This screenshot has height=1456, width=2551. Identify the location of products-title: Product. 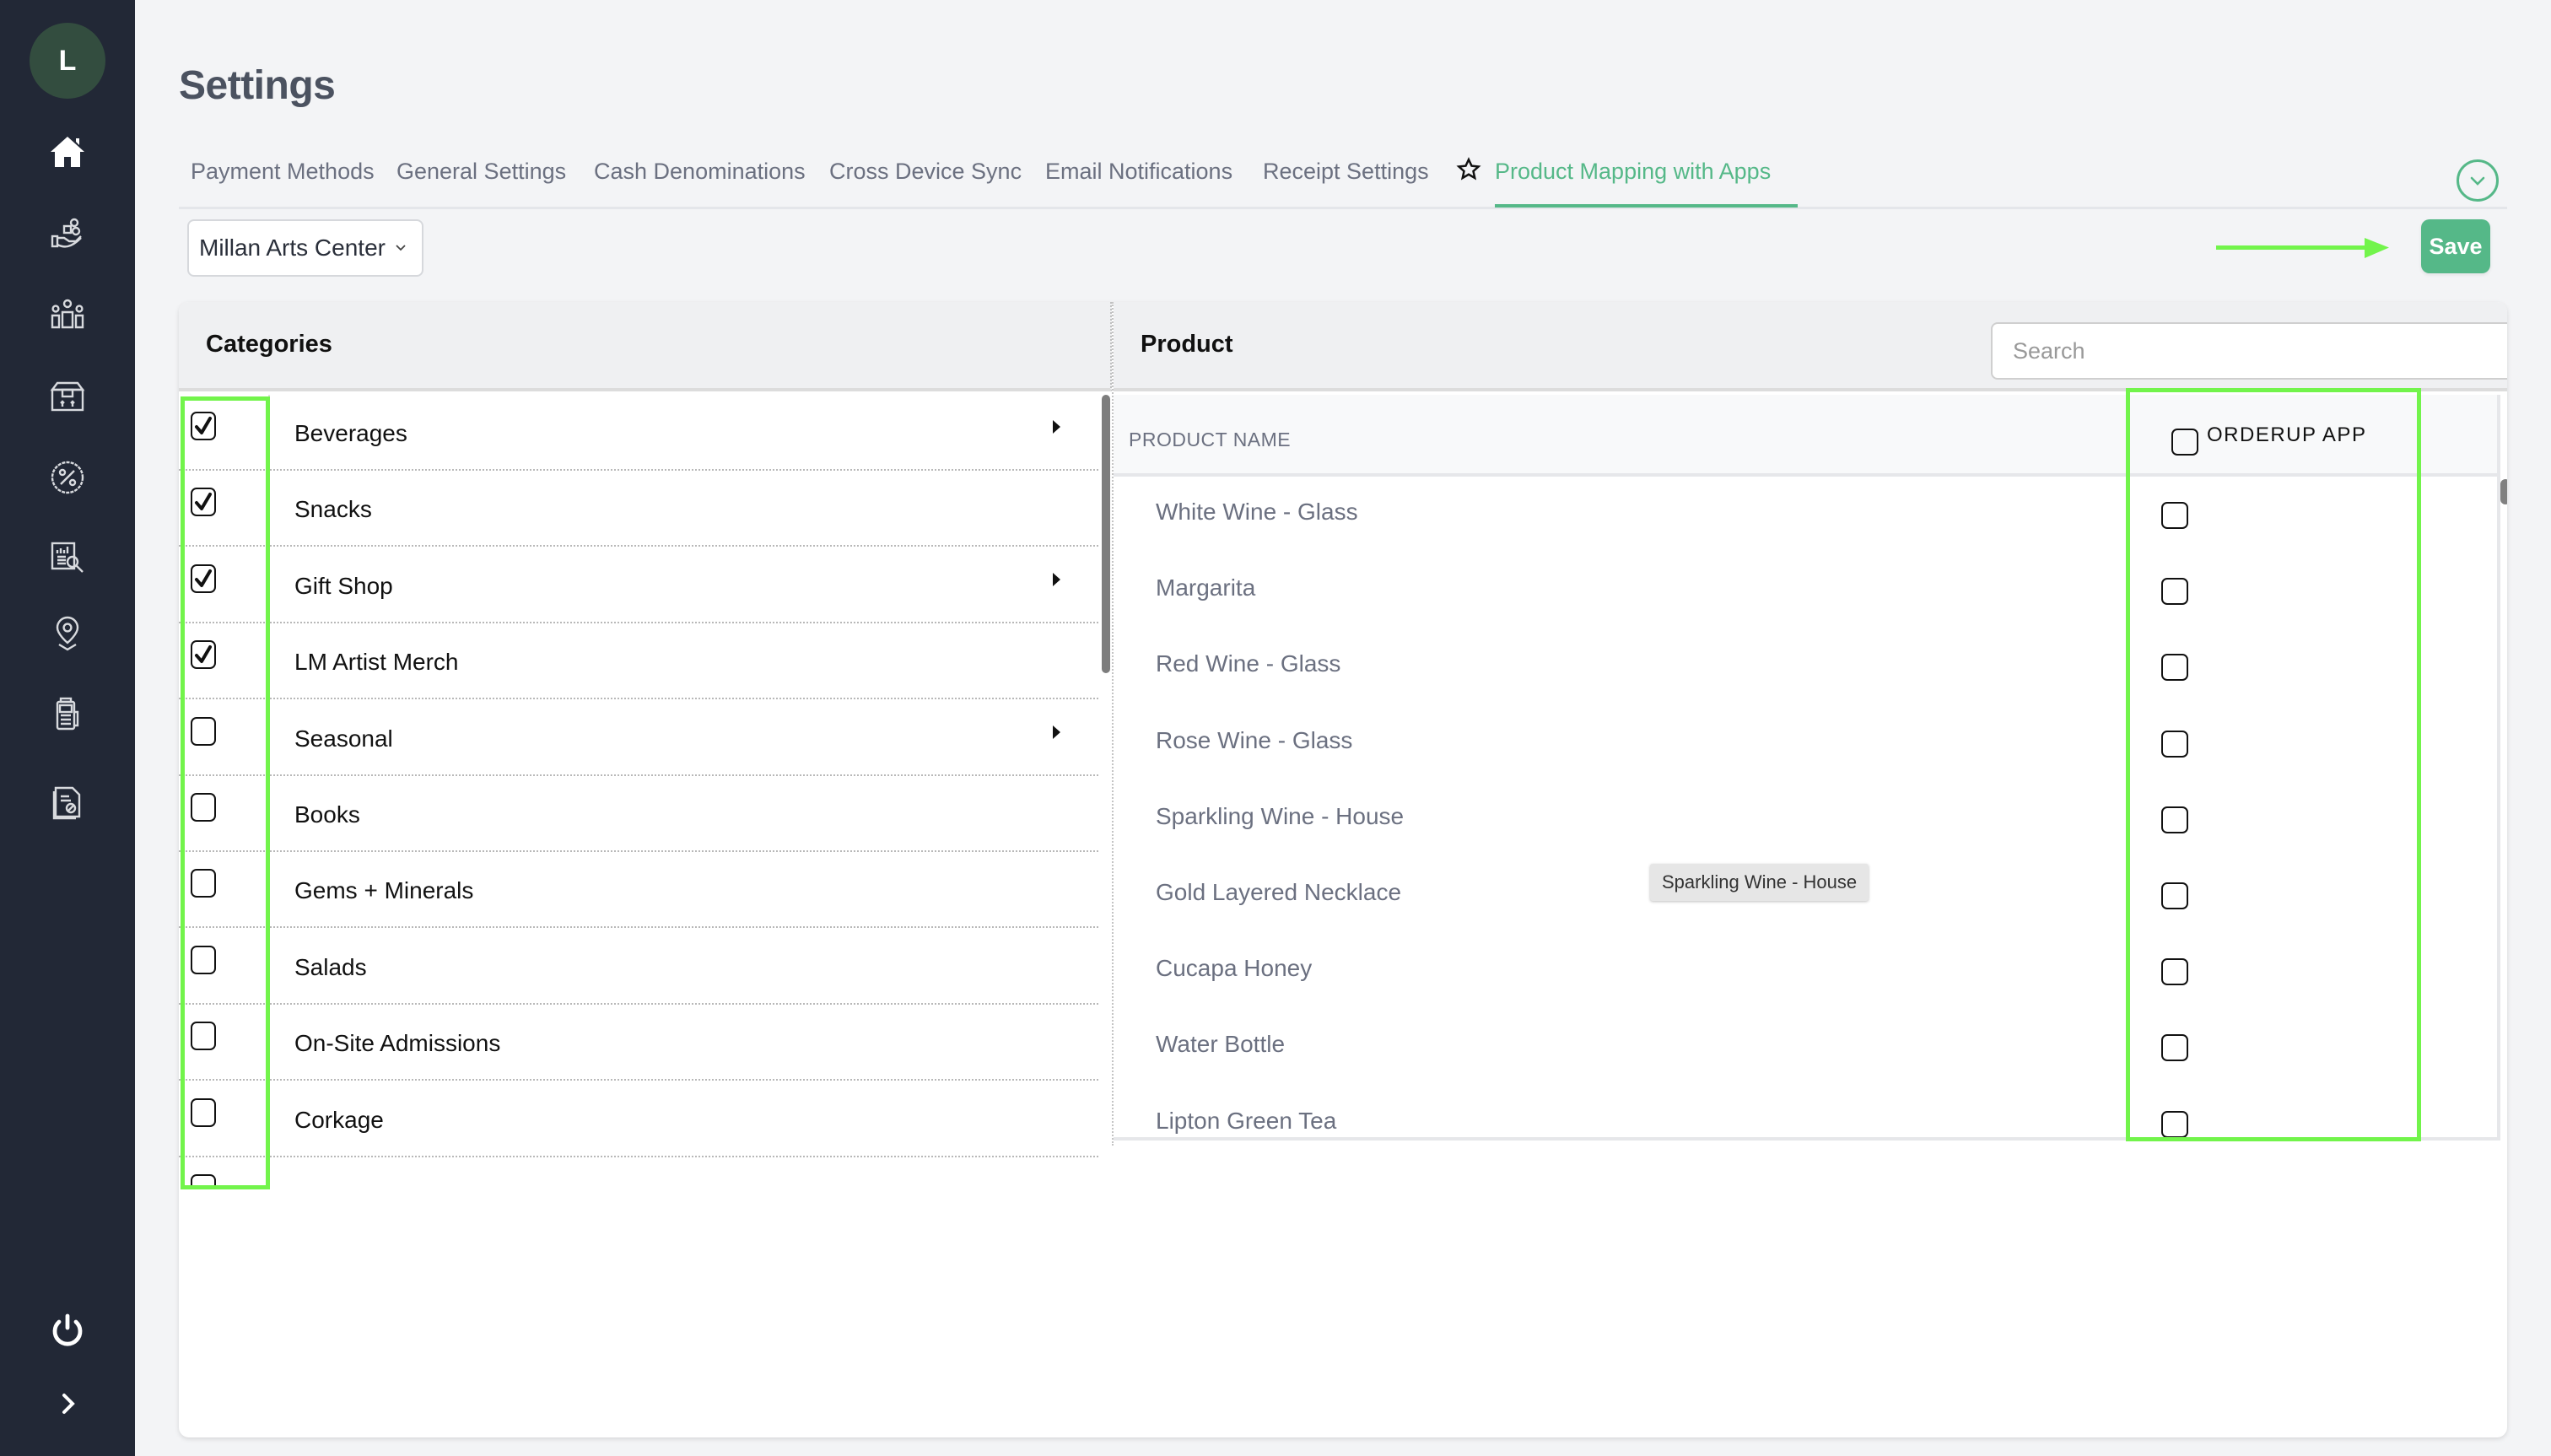
(1187, 344).